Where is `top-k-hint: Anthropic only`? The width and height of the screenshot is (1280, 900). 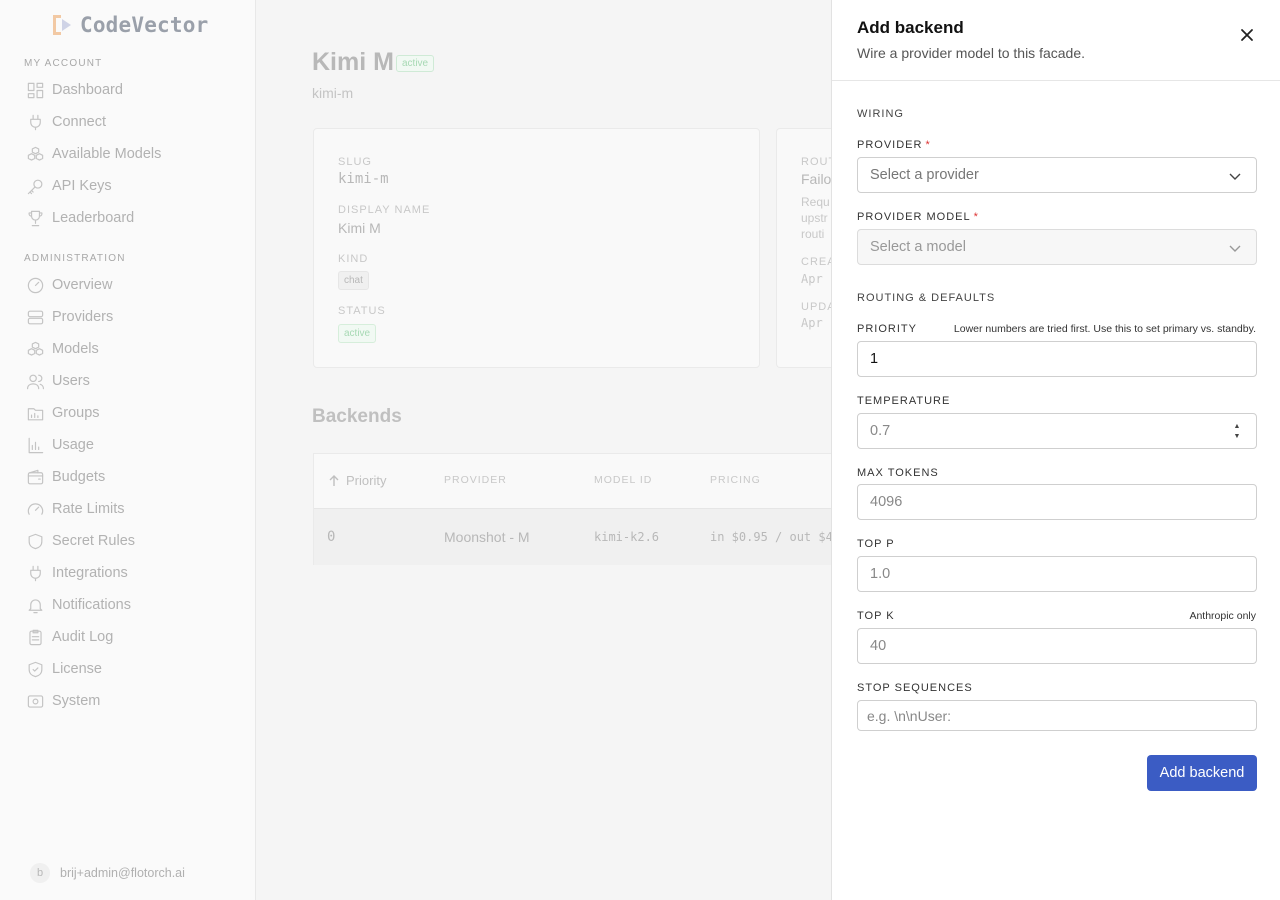 top-k-hint: Anthropic only is located at coordinates (1222, 616).